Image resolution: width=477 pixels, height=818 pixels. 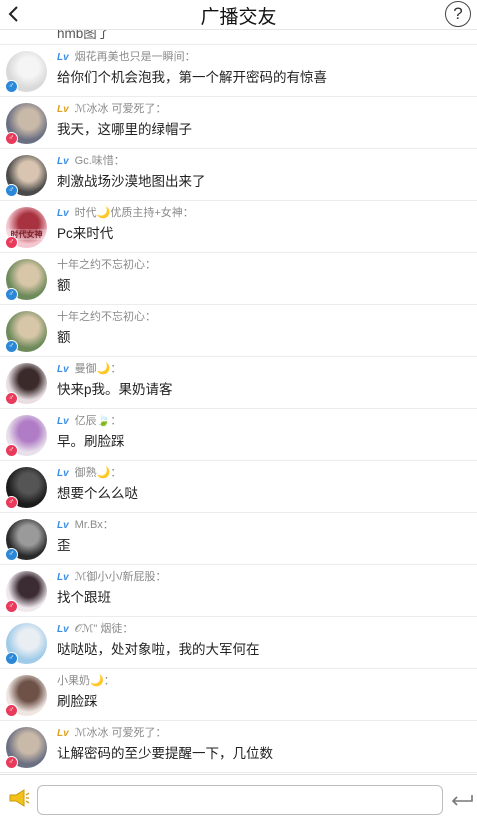 What do you see at coordinates (26, 228) in the screenshot?
I see `avatar: 时代女神 ♂` at bounding box center [26, 228].